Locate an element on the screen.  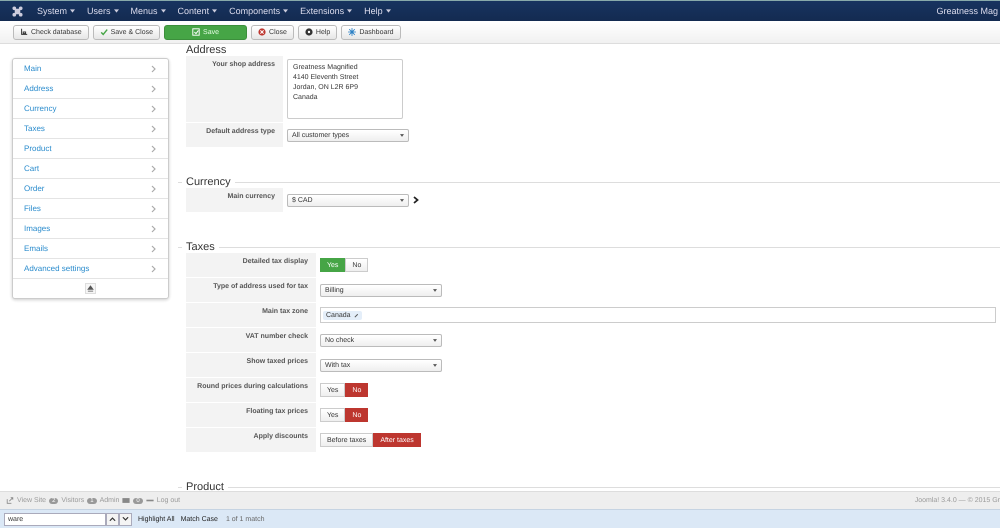
sidebar-item: Main is located at coordinates (90, 69).